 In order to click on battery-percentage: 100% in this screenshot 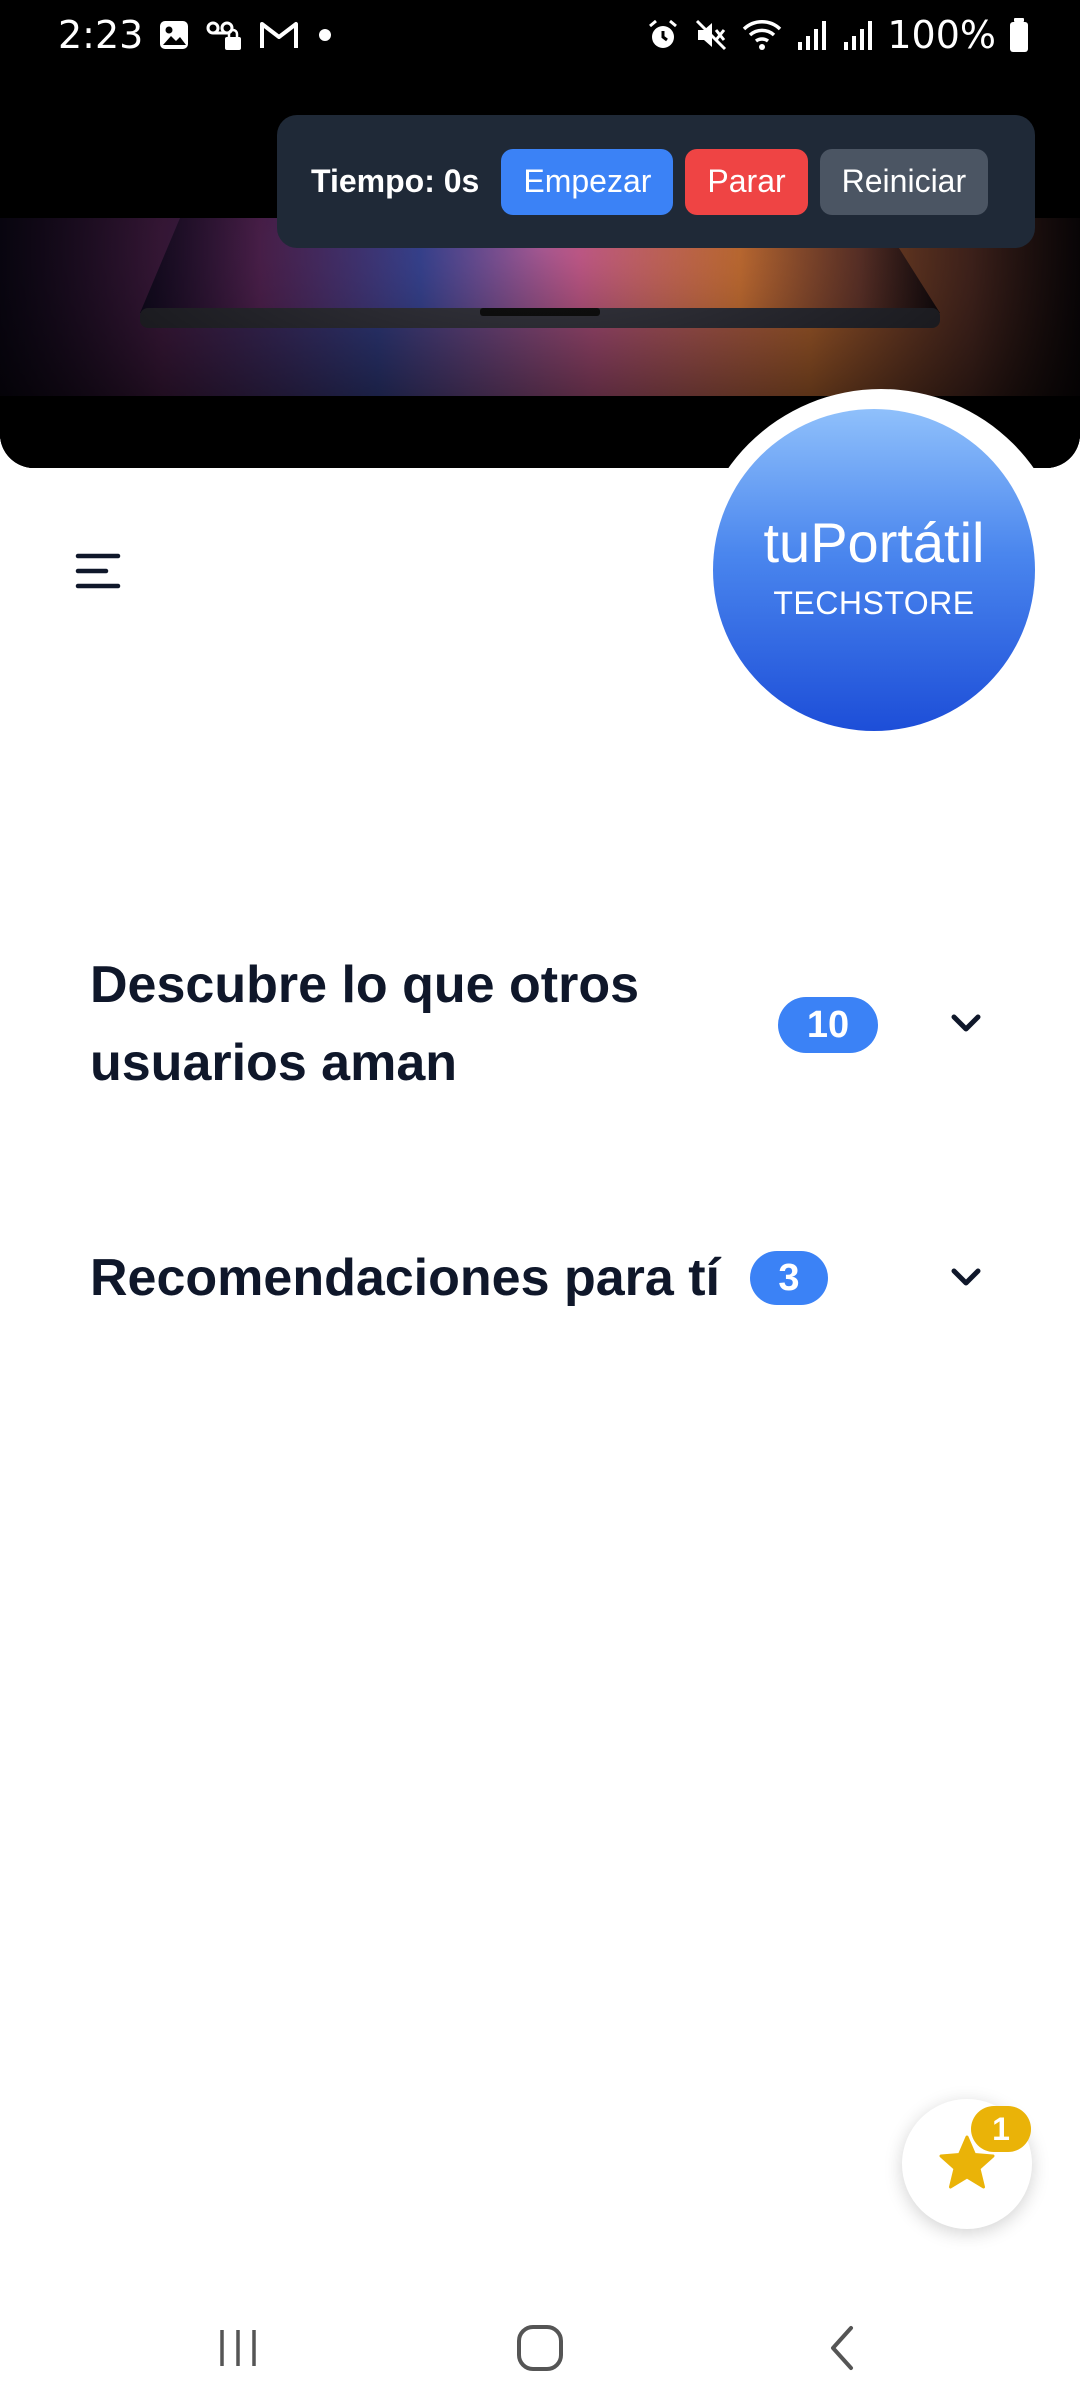, I will do `click(941, 35)`.